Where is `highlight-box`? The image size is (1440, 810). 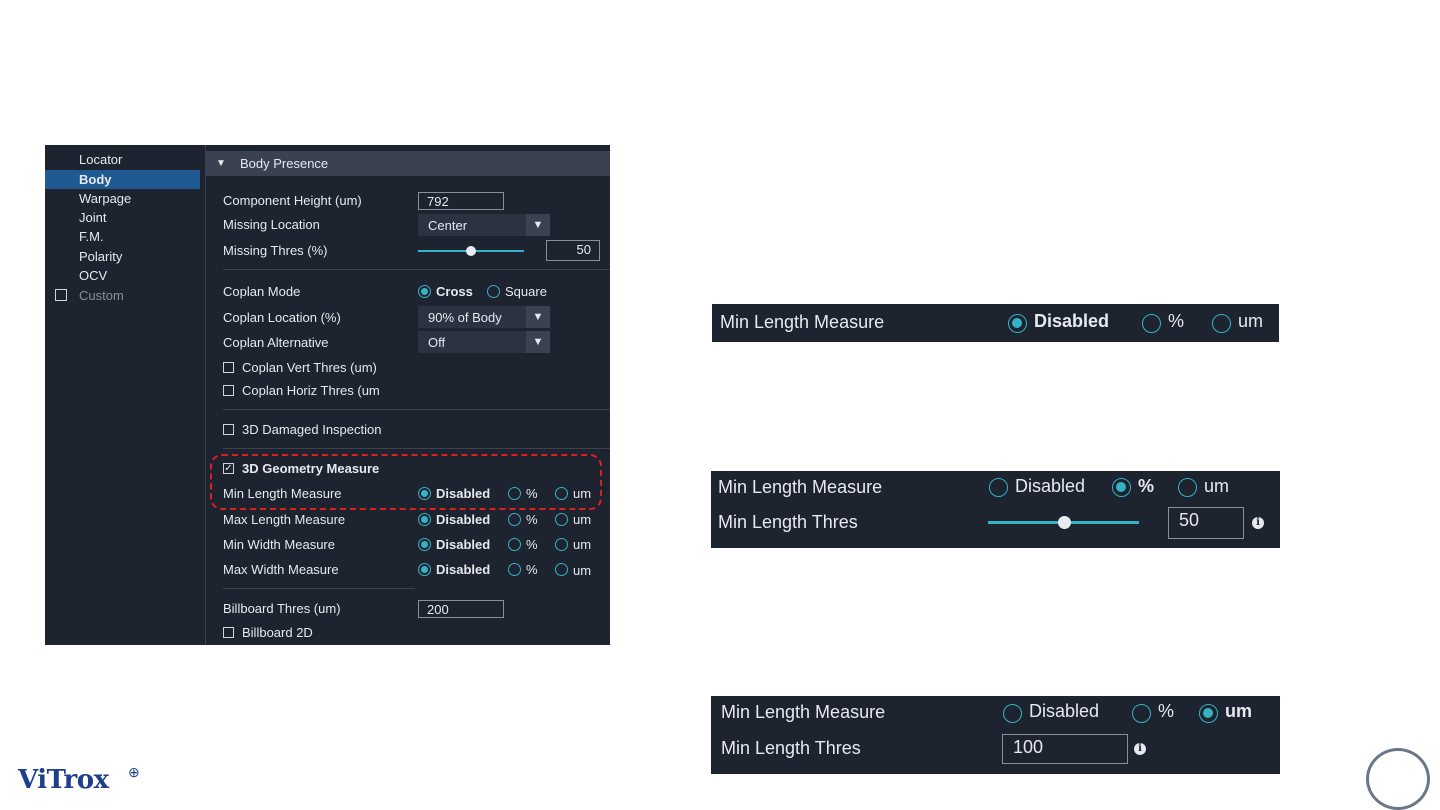
highlight-box is located at coordinates (406, 482).